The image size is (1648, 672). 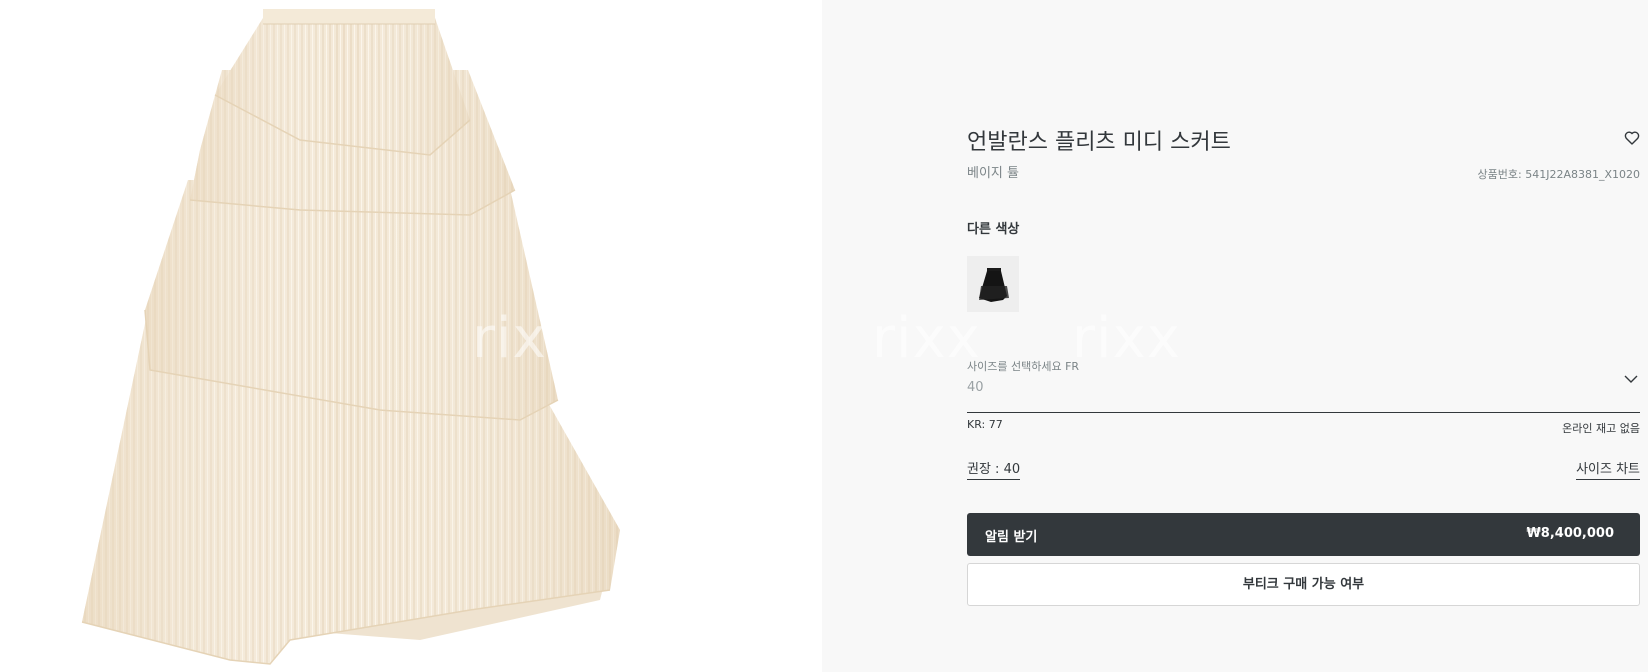 What do you see at coordinates (1601, 428) in the screenshot?
I see `stock-status: 온라인 재고 없음` at bounding box center [1601, 428].